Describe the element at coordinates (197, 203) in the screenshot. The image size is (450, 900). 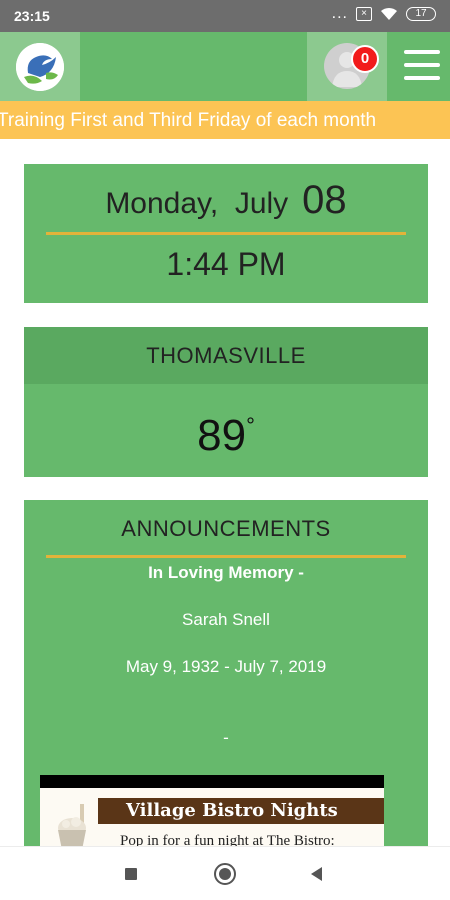
I see `weekday-month: Monday, July` at that location.